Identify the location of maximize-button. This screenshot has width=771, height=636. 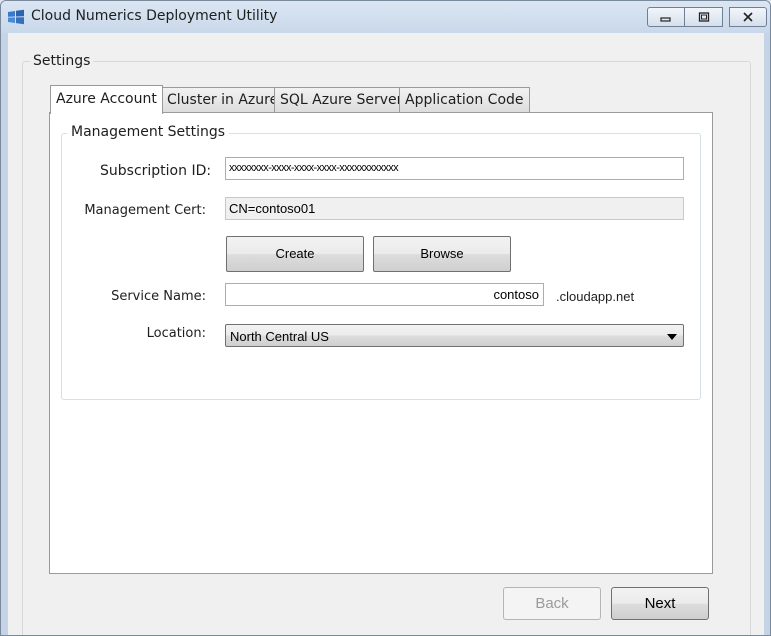
(704, 17).